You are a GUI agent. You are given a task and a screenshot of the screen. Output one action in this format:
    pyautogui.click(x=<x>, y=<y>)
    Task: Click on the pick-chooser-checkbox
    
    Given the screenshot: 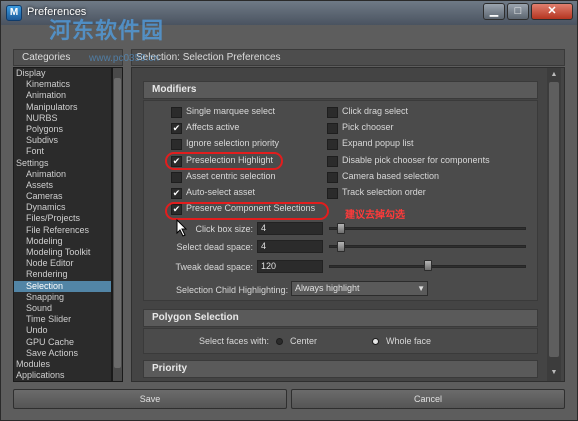 What is the action you would take?
    pyautogui.click(x=332, y=129)
    